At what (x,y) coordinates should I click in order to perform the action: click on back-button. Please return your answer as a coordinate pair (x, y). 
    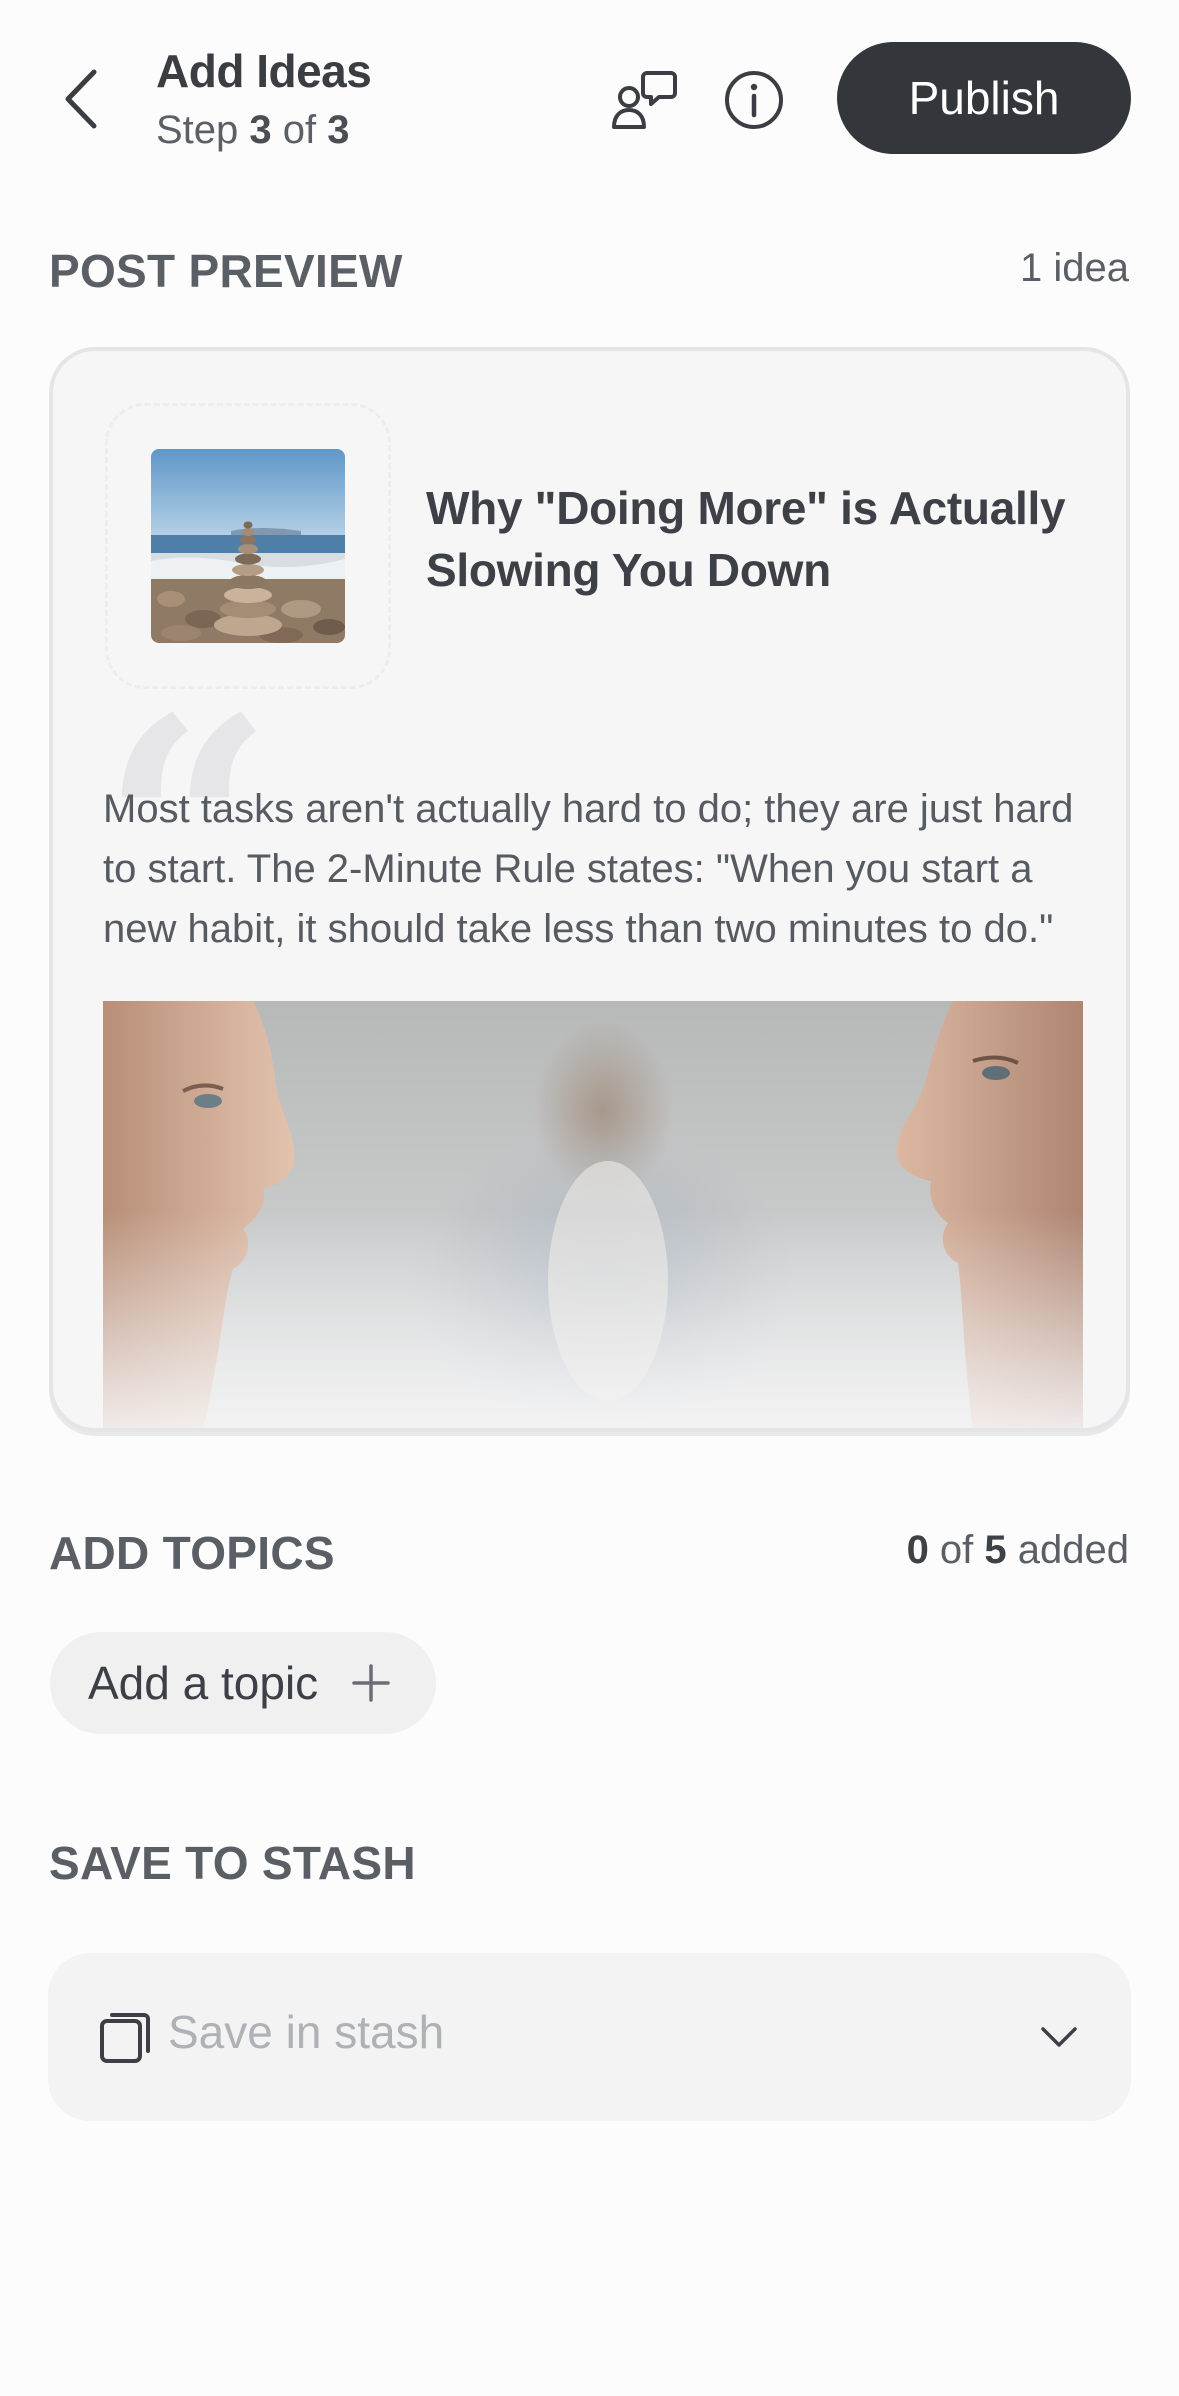
    Looking at the image, I should click on (82, 99).